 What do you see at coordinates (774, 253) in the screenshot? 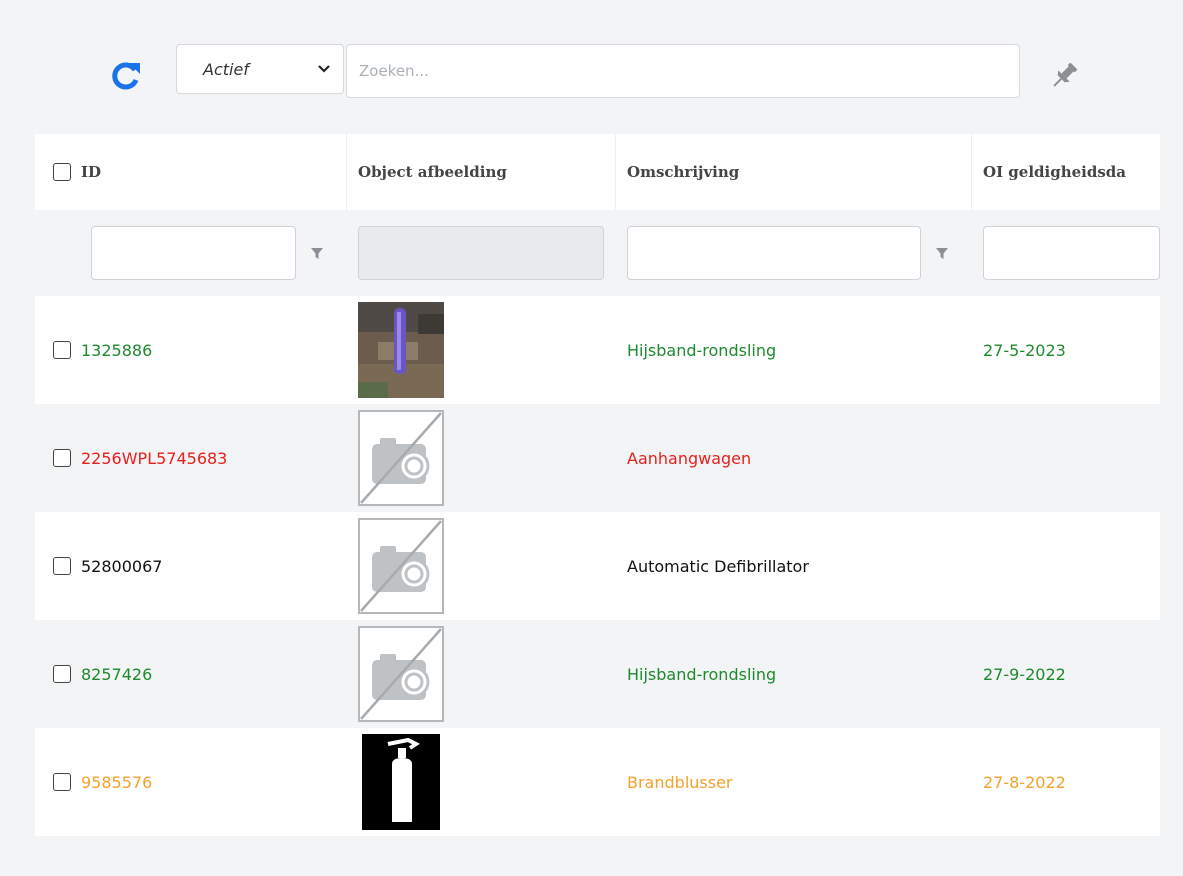
I see `filter-input-description` at bounding box center [774, 253].